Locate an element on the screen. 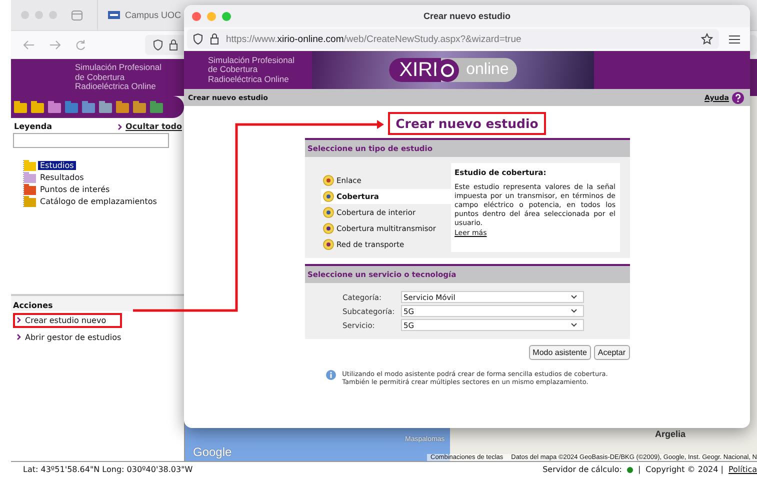  tree-item: Resultados is located at coordinates (62, 177).